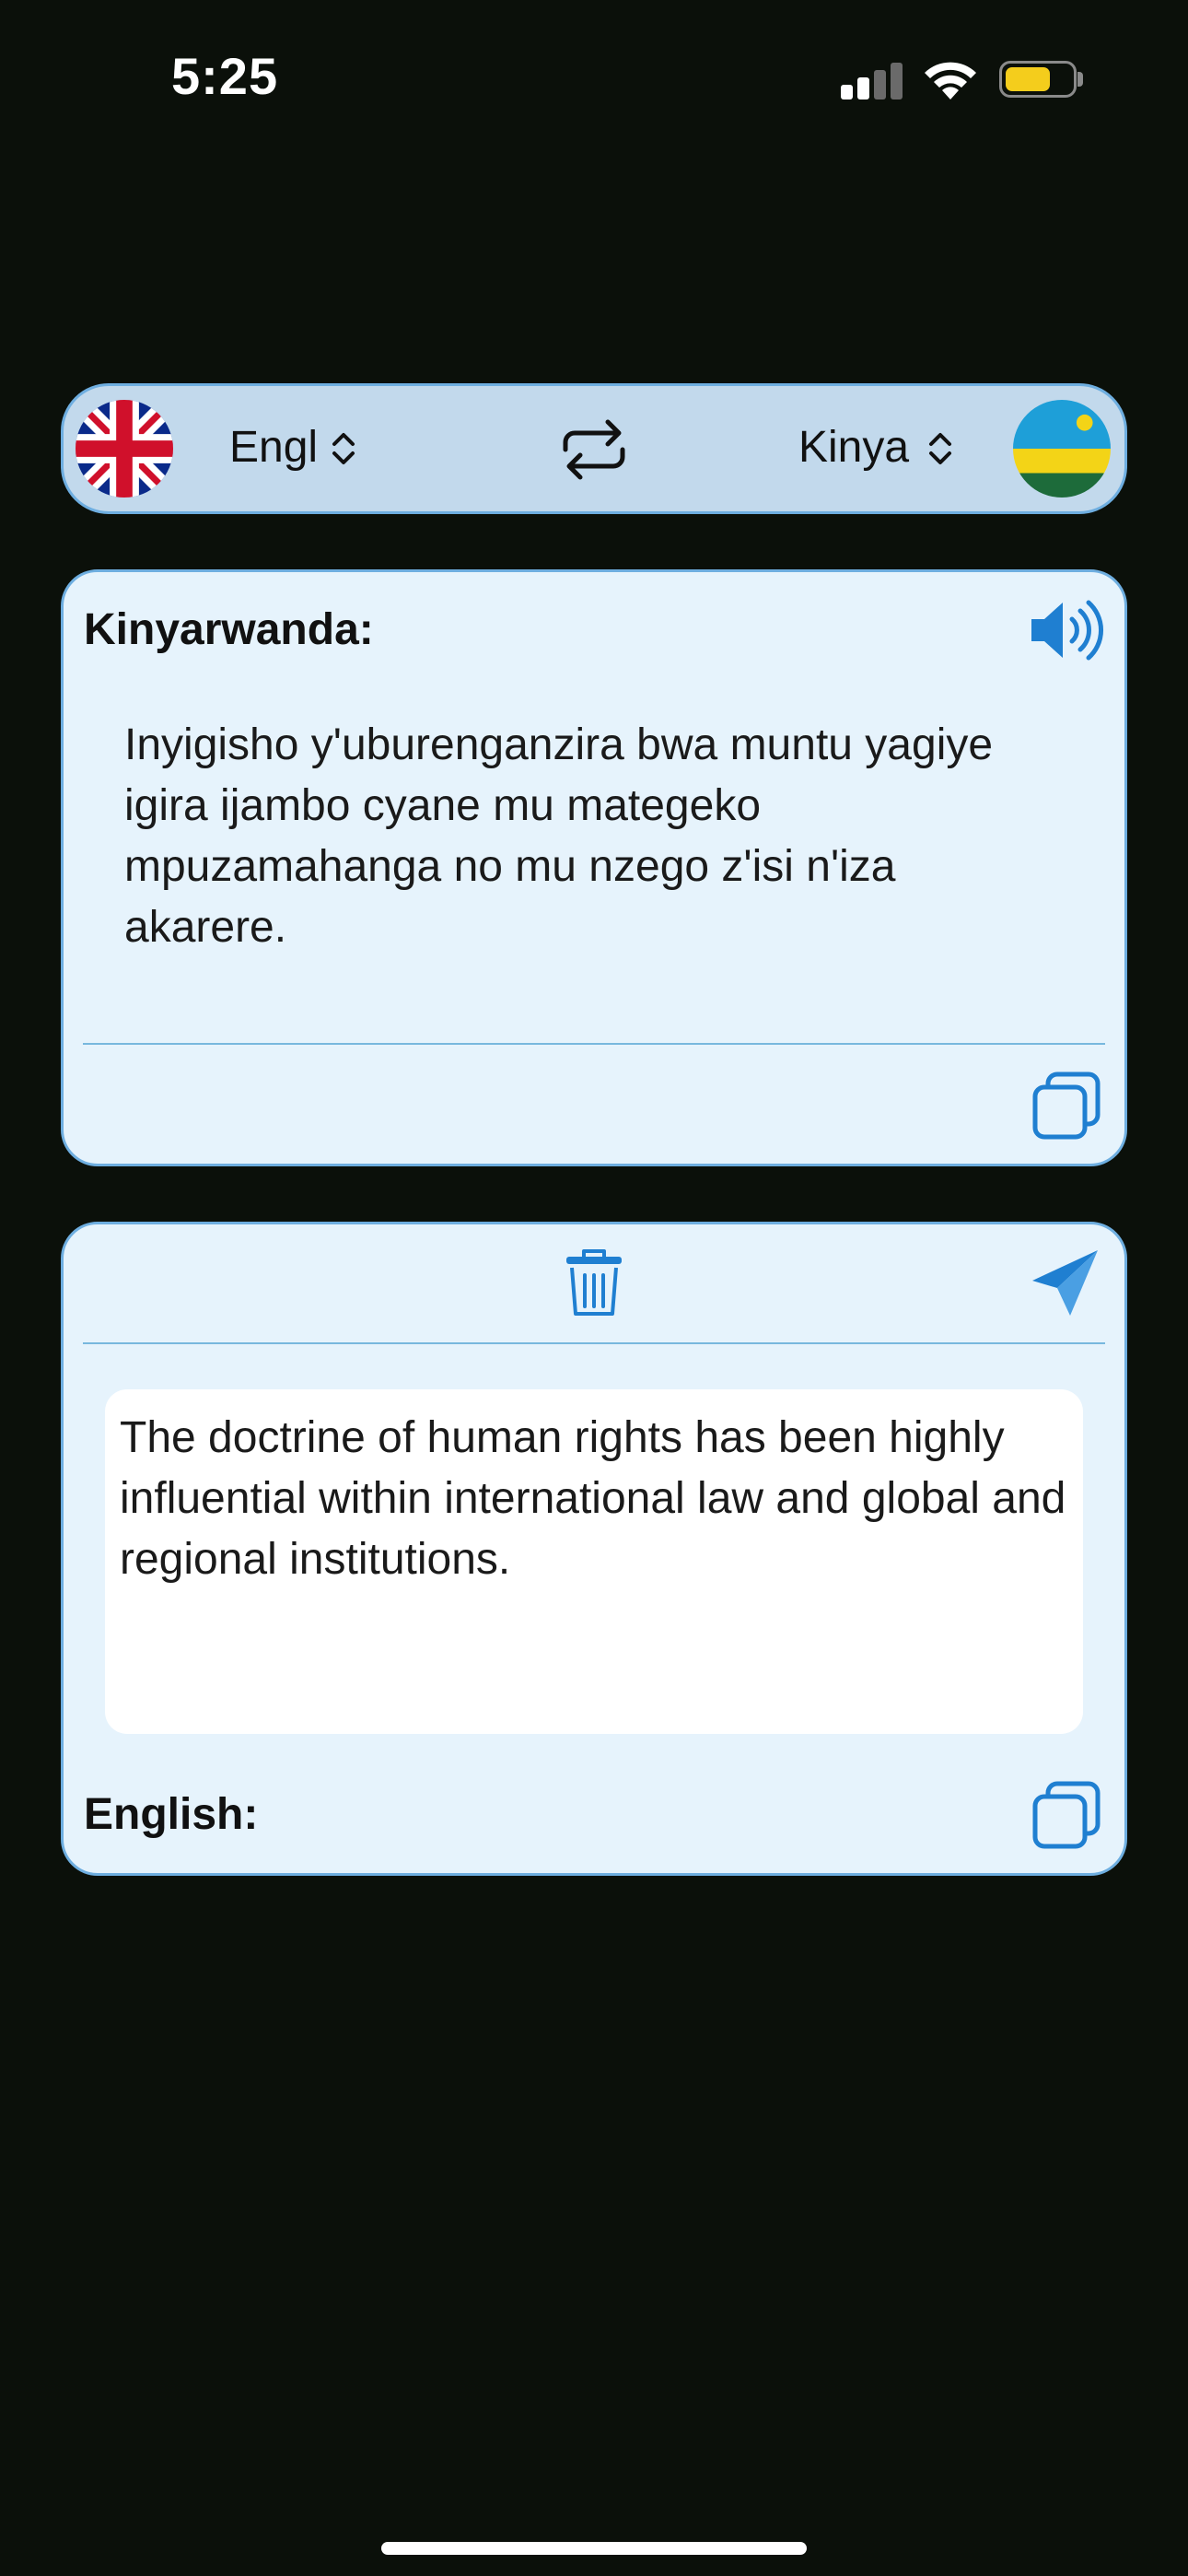 This screenshot has width=1188, height=2576. Describe the element at coordinates (594, 1282) in the screenshot. I see `trash-icon` at that location.